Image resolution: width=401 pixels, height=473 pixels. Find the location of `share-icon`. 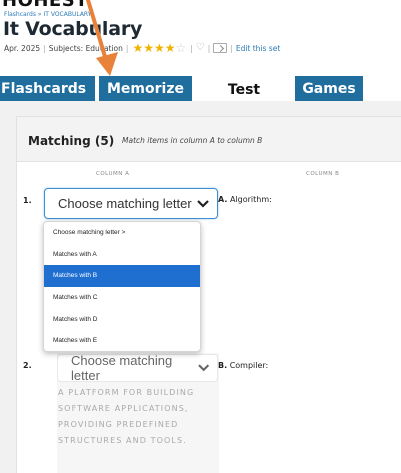

share-icon is located at coordinates (220, 48).